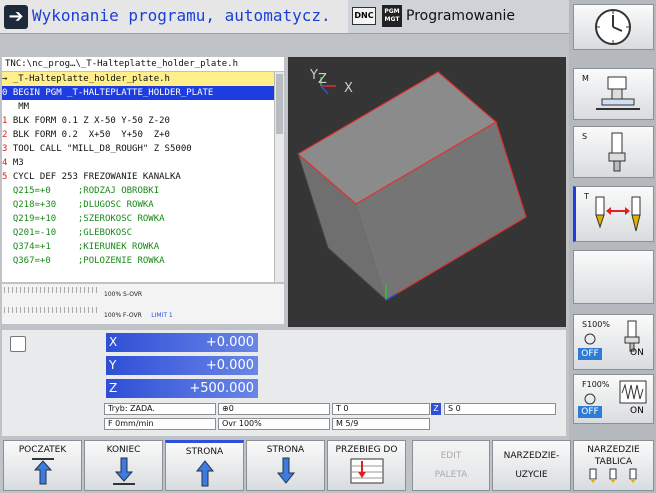 This screenshot has width=656, height=493. I want to click on line-text: MM, so click(18, 107).